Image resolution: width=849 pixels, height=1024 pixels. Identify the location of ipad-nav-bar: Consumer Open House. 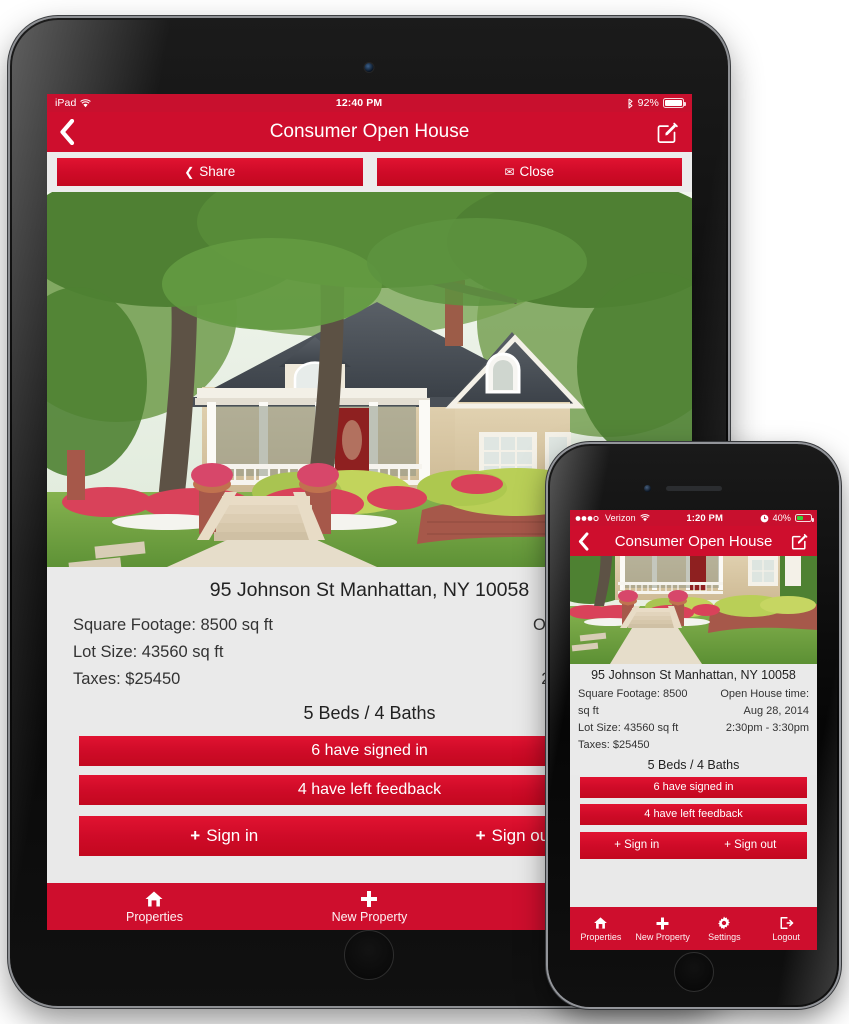
(369, 132).